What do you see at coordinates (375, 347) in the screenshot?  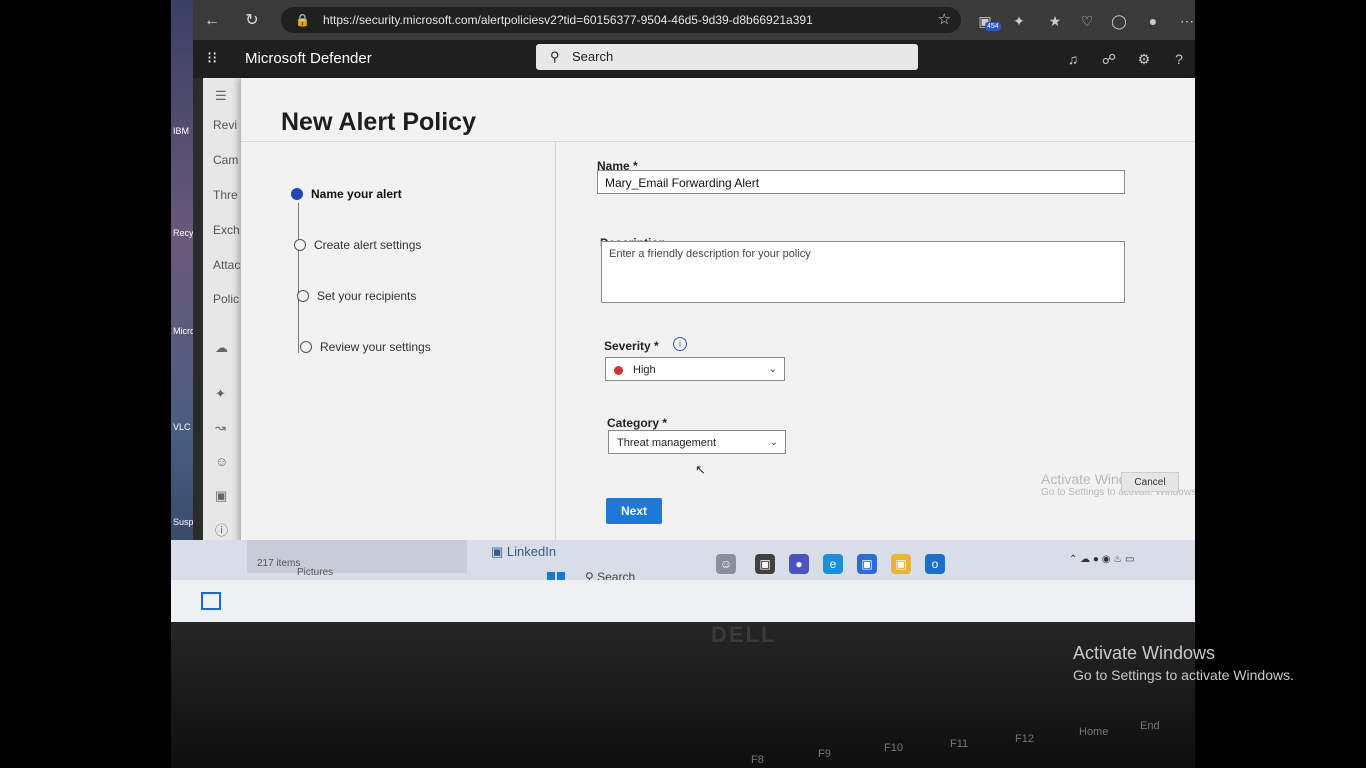 I see `step-label: Review your settings` at bounding box center [375, 347].